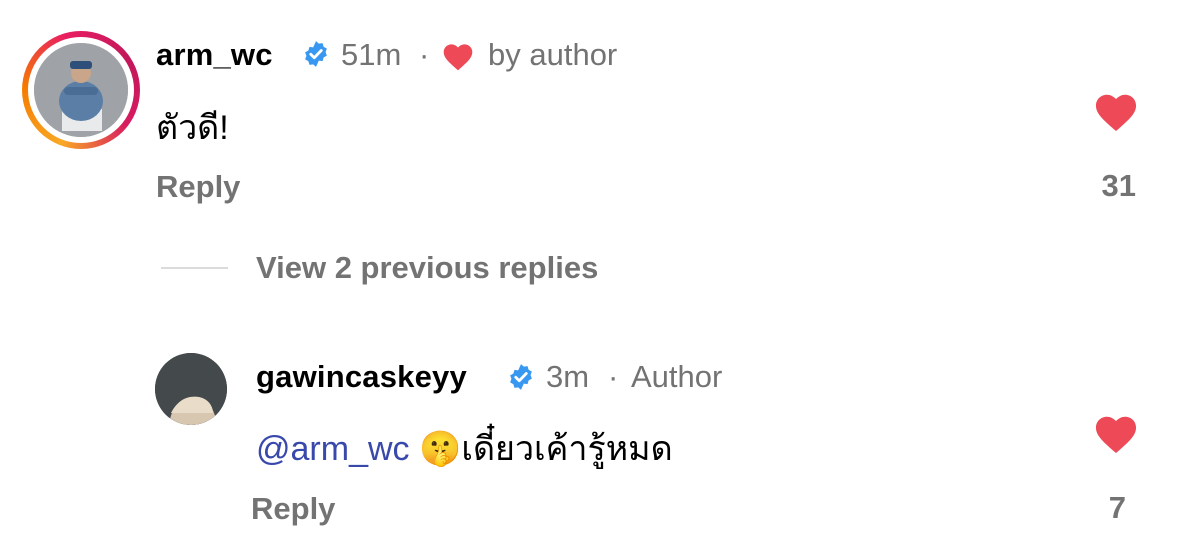 This screenshot has height=560, width=1200. What do you see at coordinates (1093, 508) in the screenshot?
I see `like-count: 7` at bounding box center [1093, 508].